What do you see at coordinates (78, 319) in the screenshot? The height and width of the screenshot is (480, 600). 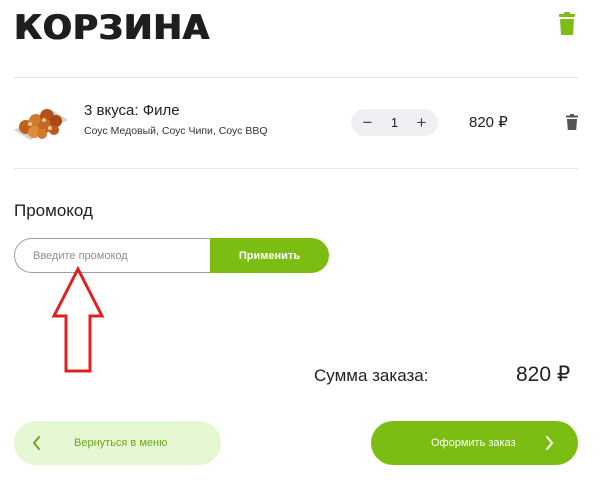 I see `annotation-arrow-icon` at bounding box center [78, 319].